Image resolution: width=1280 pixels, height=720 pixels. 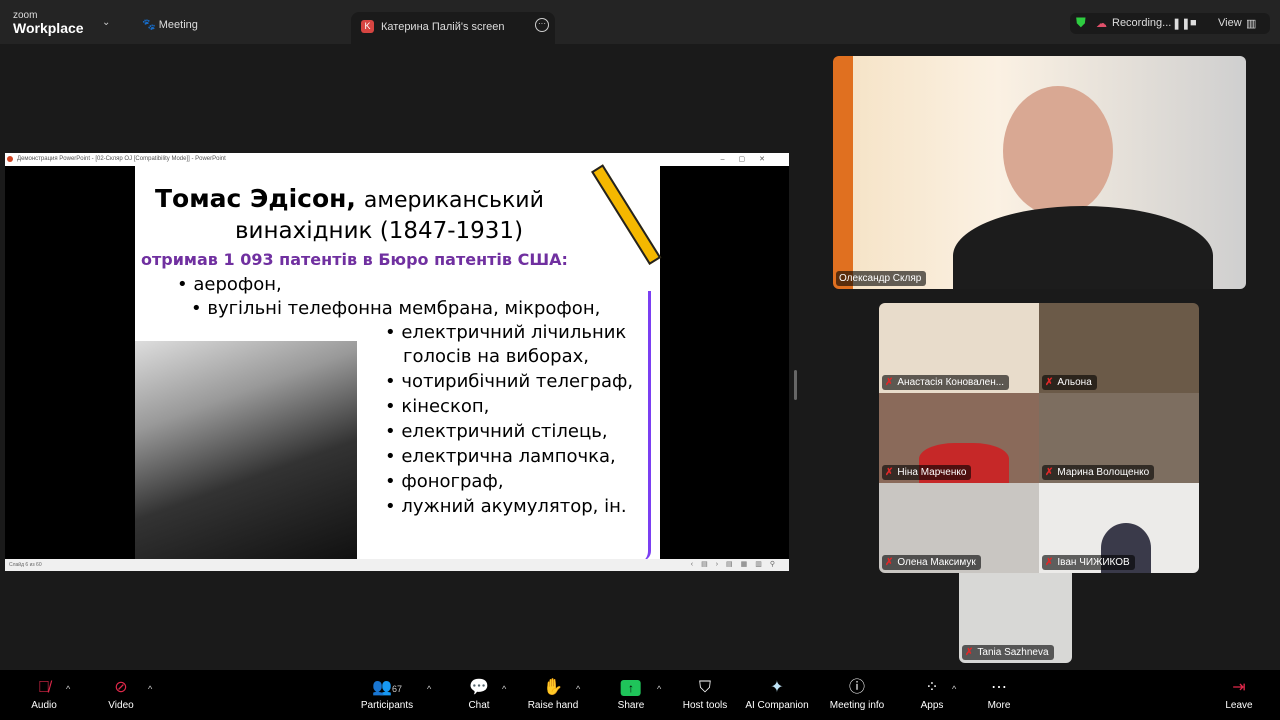 What do you see at coordinates (229, 284) in the screenshot?
I see `slide-item: • аерофон,` at bounding box center [229, 284].